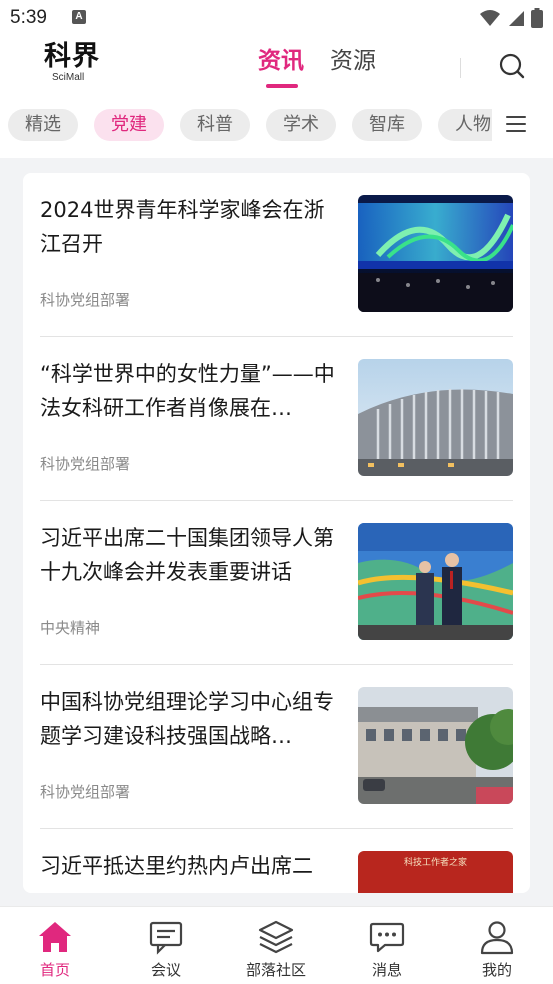 Image resolution: width=553 pixels, height=984 pixels. Describe the element at coordinates (187, 555) in the screenshot. I see `news-title: 习近平出席二十国集团领导人第十九次峰会并发表重要讲话` at that location.